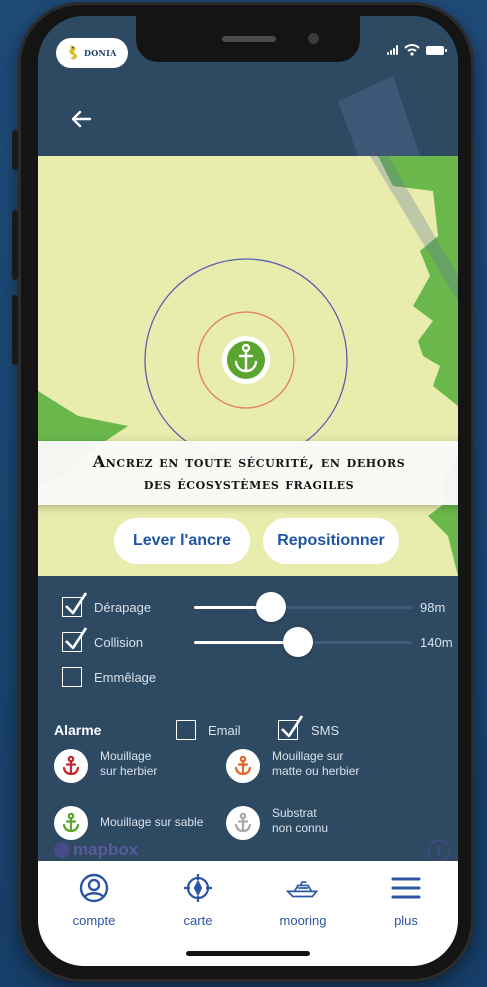  What do you see at coordinates (62, 850) in the screenshot?
I see `mapbox-logo-icon` at bounding box center [62, 850].